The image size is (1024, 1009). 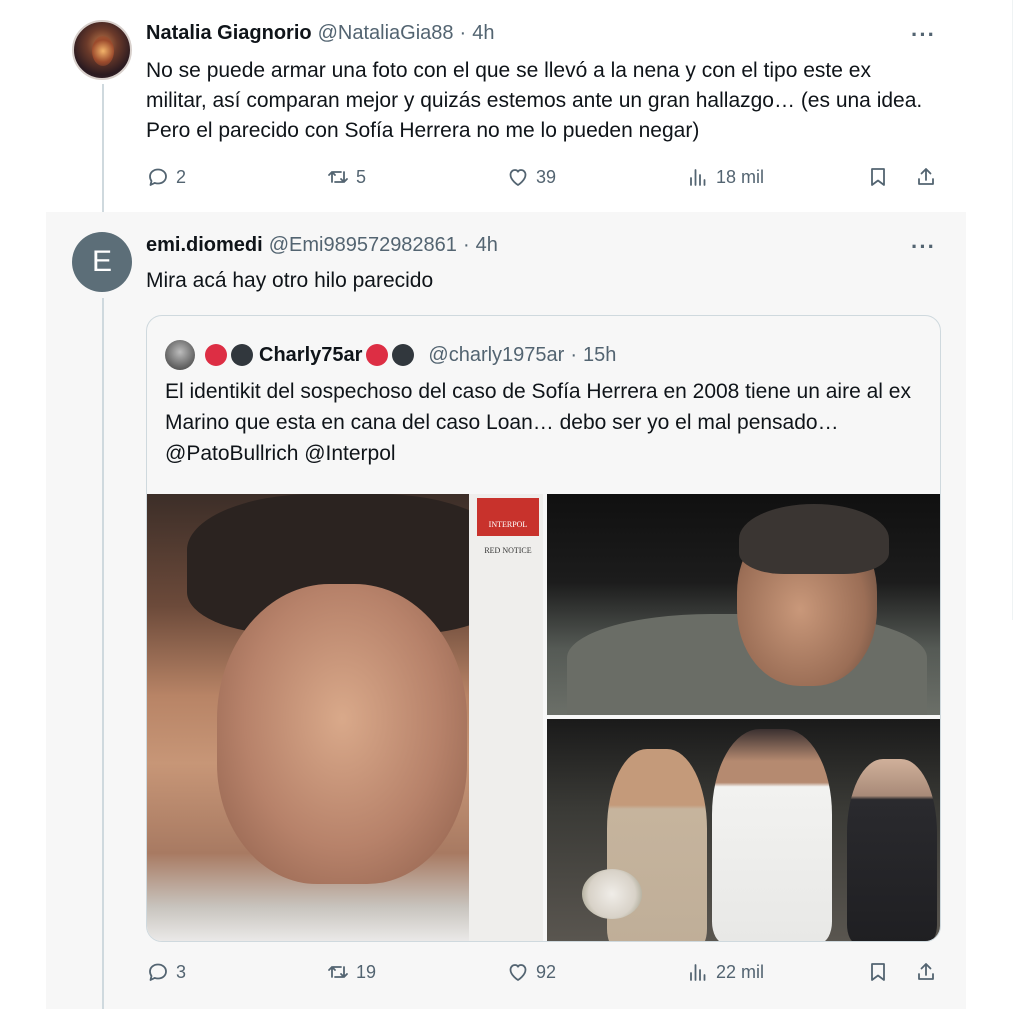 I want to click on action-bar: 3 19 92 22 mil, so click(x=546, y=975).